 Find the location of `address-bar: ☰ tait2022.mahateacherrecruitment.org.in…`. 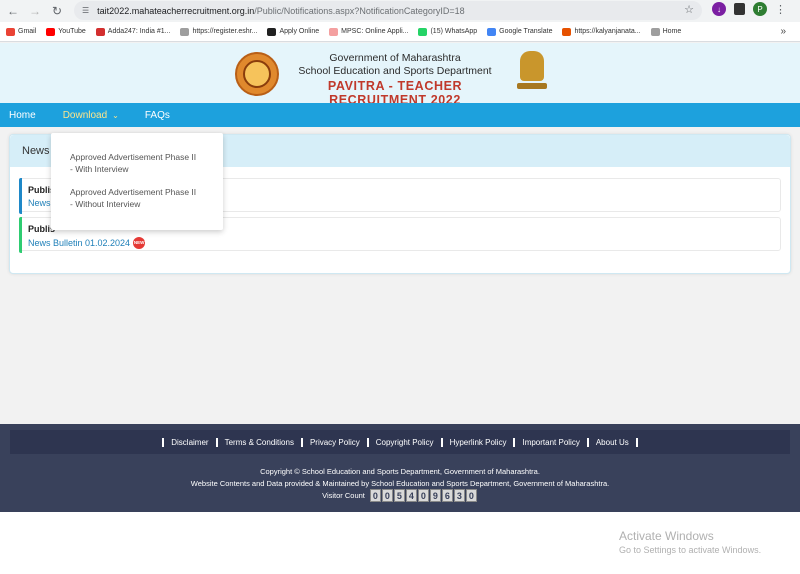

address-bar: ☰ tait2022.mahateacherrecruitment.org.in… is located at coordinates (388, 10).